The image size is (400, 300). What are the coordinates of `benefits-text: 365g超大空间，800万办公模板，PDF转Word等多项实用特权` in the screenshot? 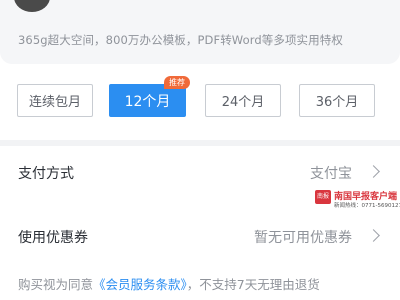 It's located at (180, 40).